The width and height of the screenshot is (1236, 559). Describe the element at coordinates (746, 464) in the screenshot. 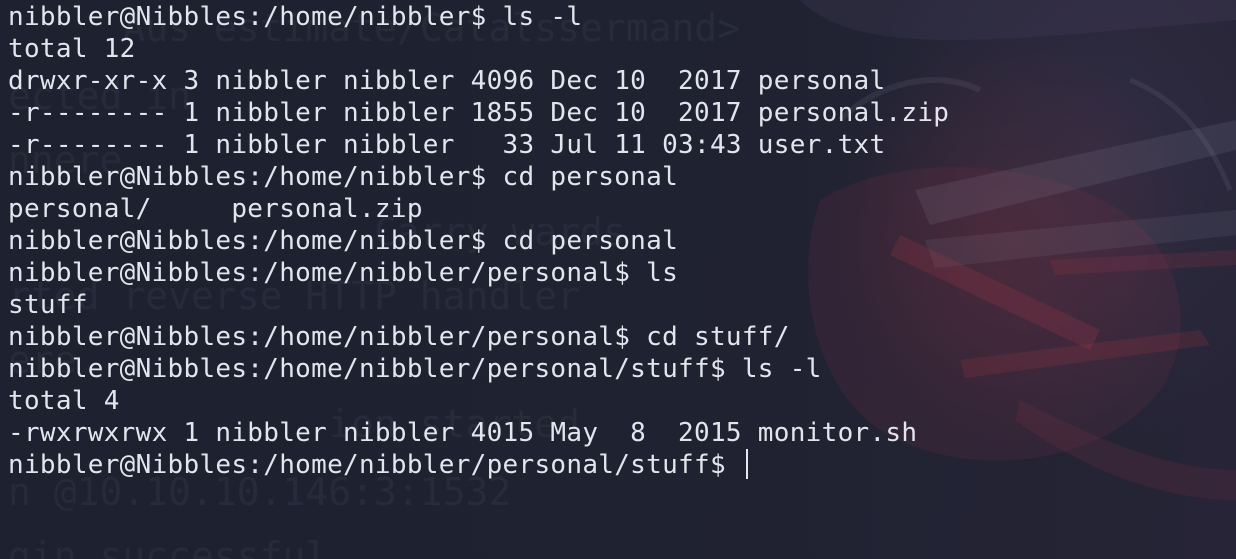

I see `text-cursor` at that location.